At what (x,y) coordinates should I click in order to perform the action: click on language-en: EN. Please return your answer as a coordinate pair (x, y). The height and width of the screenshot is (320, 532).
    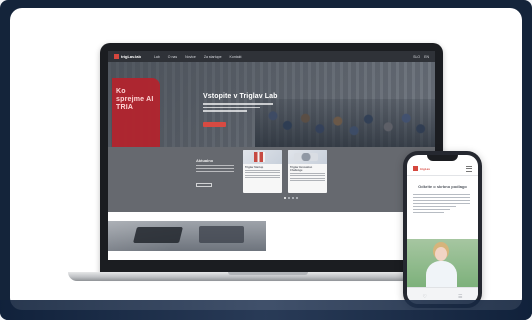
    Looking at the image, I should click on (426, 57).